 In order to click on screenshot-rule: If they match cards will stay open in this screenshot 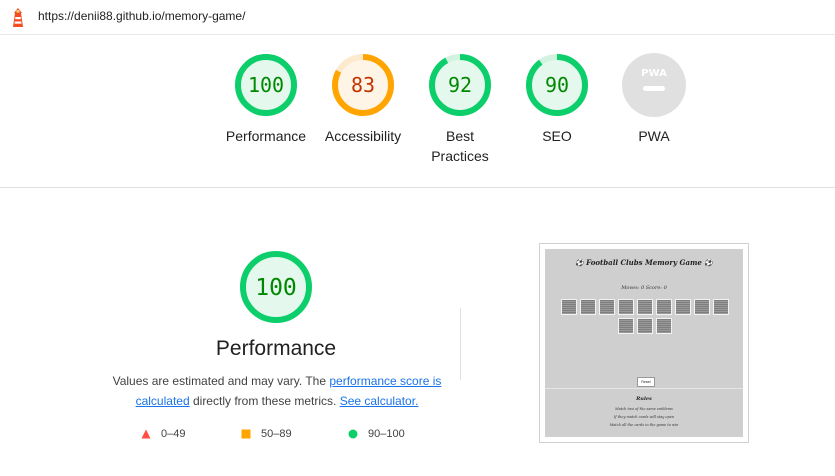, I will do `click(644, 417)`.